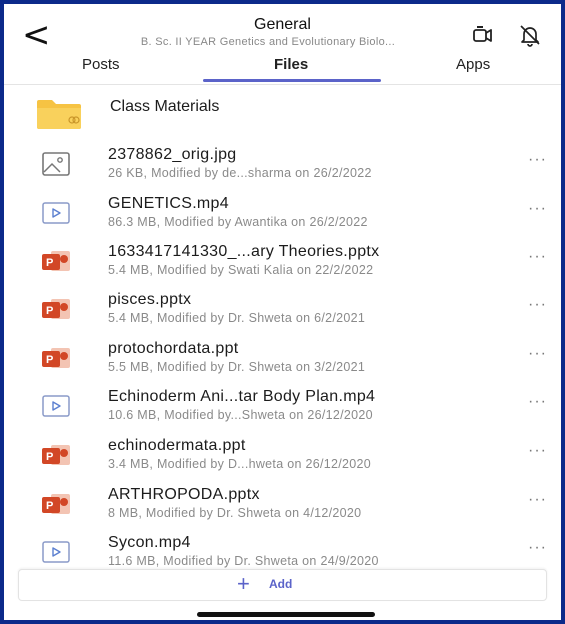  What do you see at coordinates (168, 203) in the screenshot?
I see `file-name: GENETICS.mp4` at bounding box center [168, 203].